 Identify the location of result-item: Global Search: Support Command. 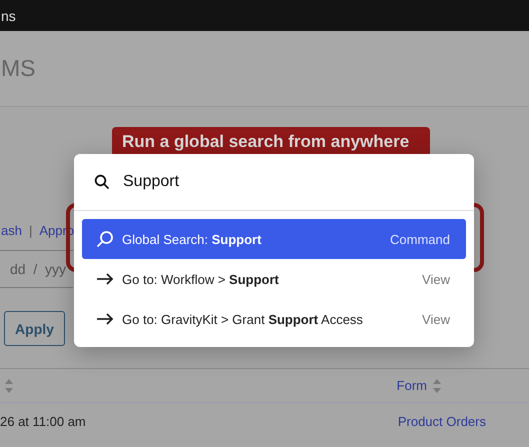
(274, 239).